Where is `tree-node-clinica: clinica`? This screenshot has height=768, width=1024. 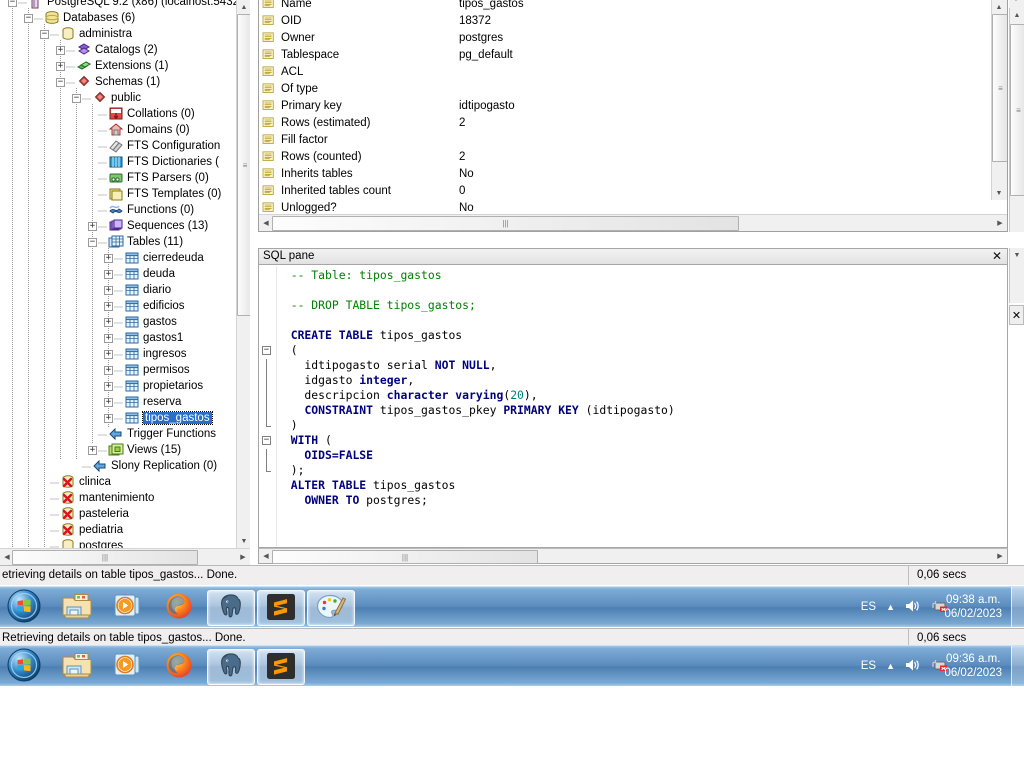
tree-node-clinica: clinica is located at coordinates (55, 482).